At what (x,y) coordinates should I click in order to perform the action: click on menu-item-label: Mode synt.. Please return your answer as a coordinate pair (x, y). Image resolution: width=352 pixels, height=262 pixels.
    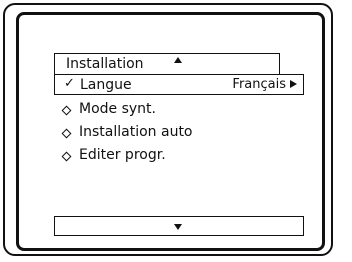
    Looking at the image, I should click on (117, 109).